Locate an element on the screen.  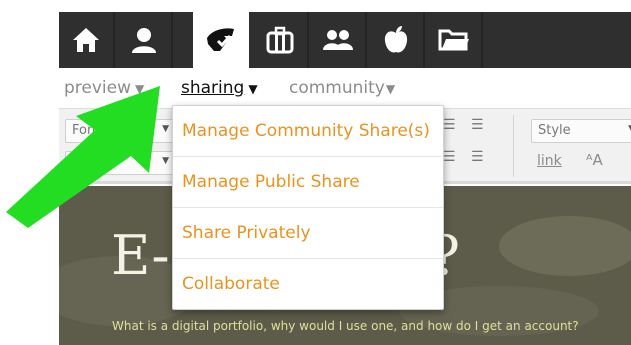
annotation-arrow-icon is located at coordinates (83, 157).